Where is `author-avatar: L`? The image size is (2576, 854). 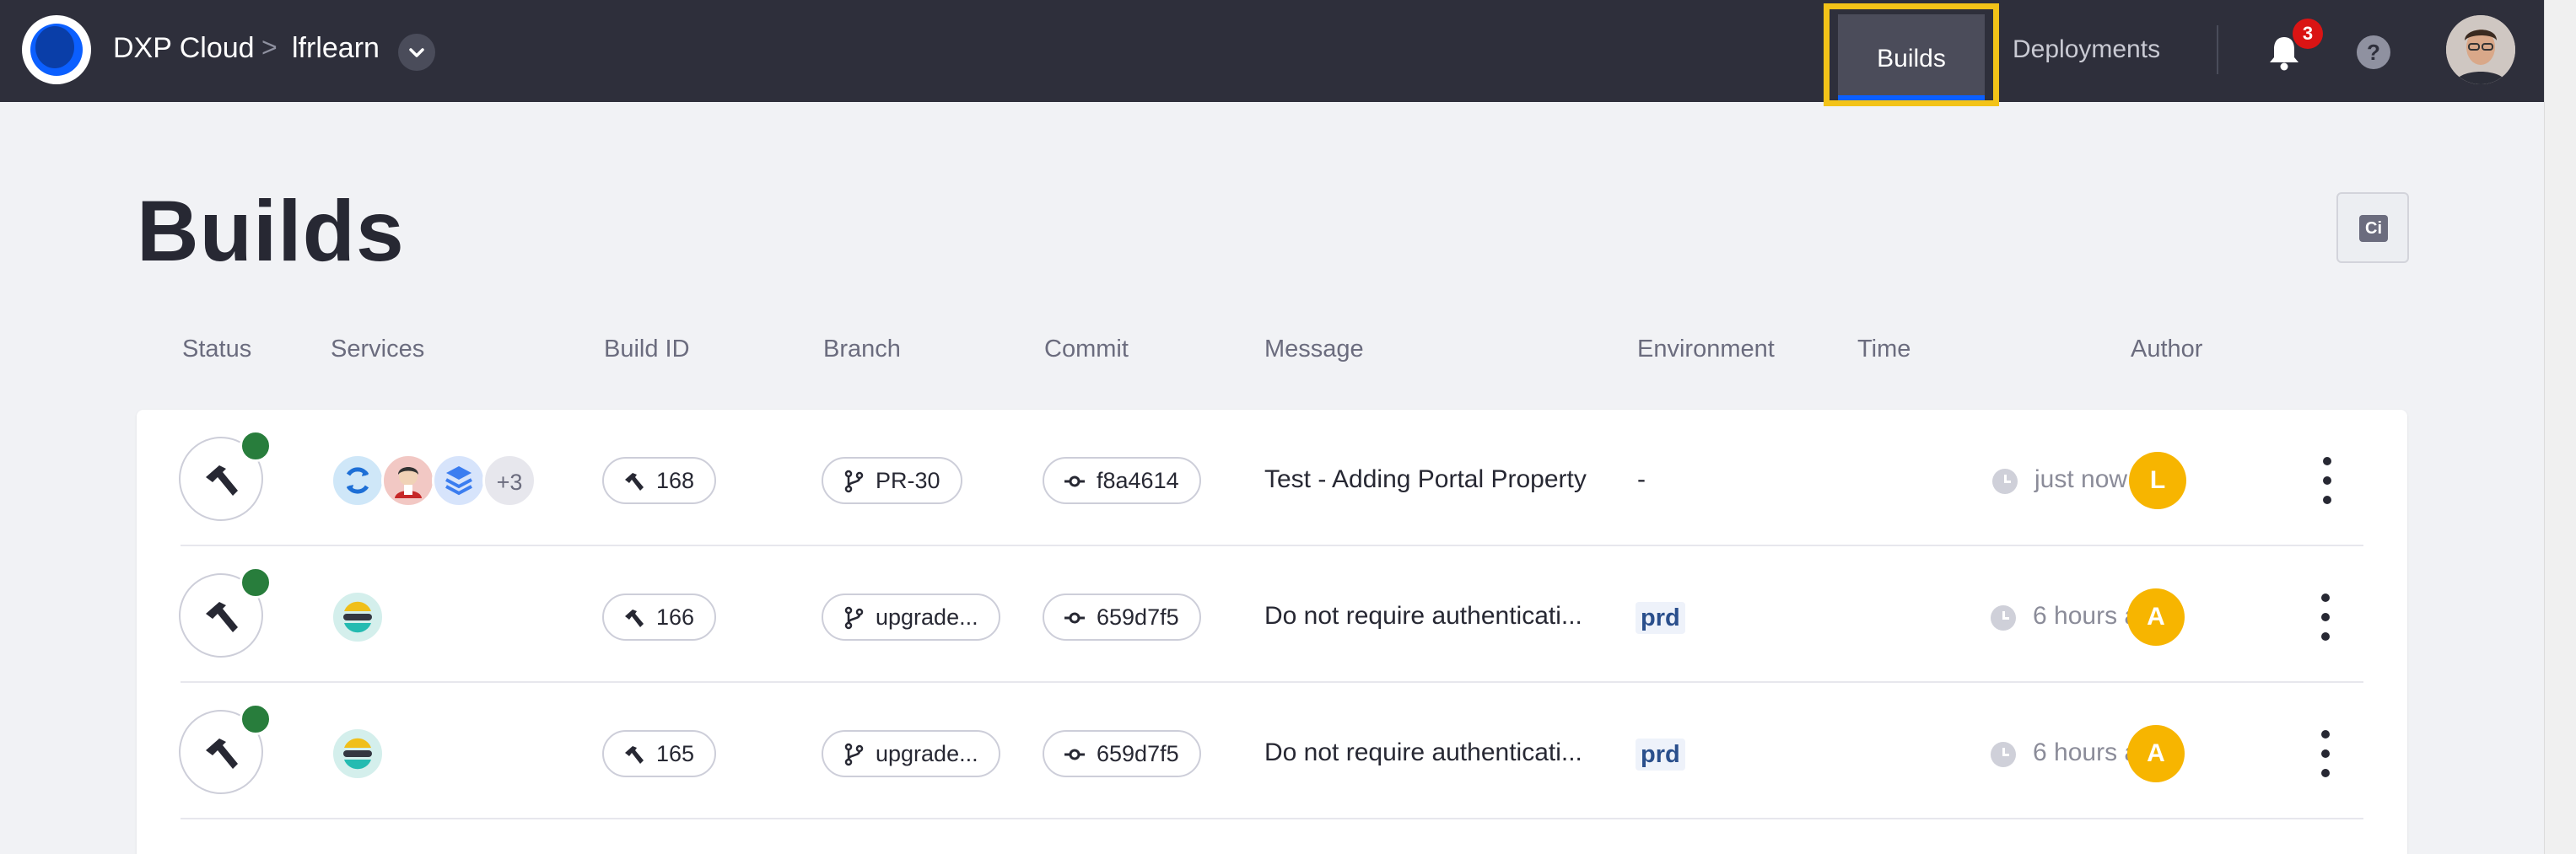 author-avatar: L is located at coordinates (2157, 481).